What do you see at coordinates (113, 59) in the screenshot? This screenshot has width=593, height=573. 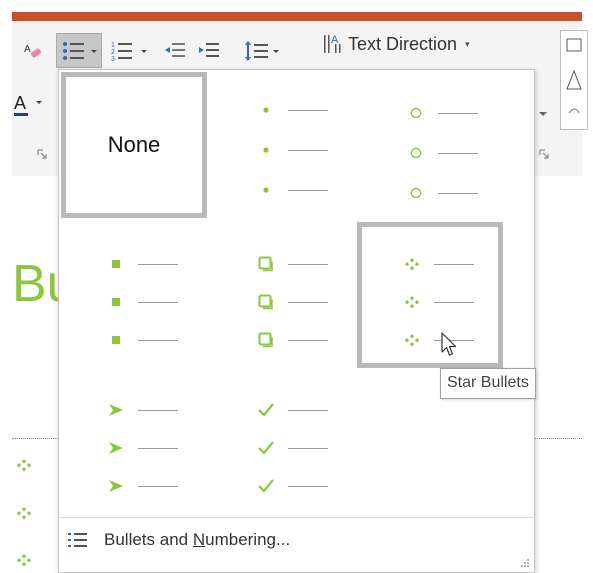 I see `svg-text: 3` at bounding box center [113, 59].